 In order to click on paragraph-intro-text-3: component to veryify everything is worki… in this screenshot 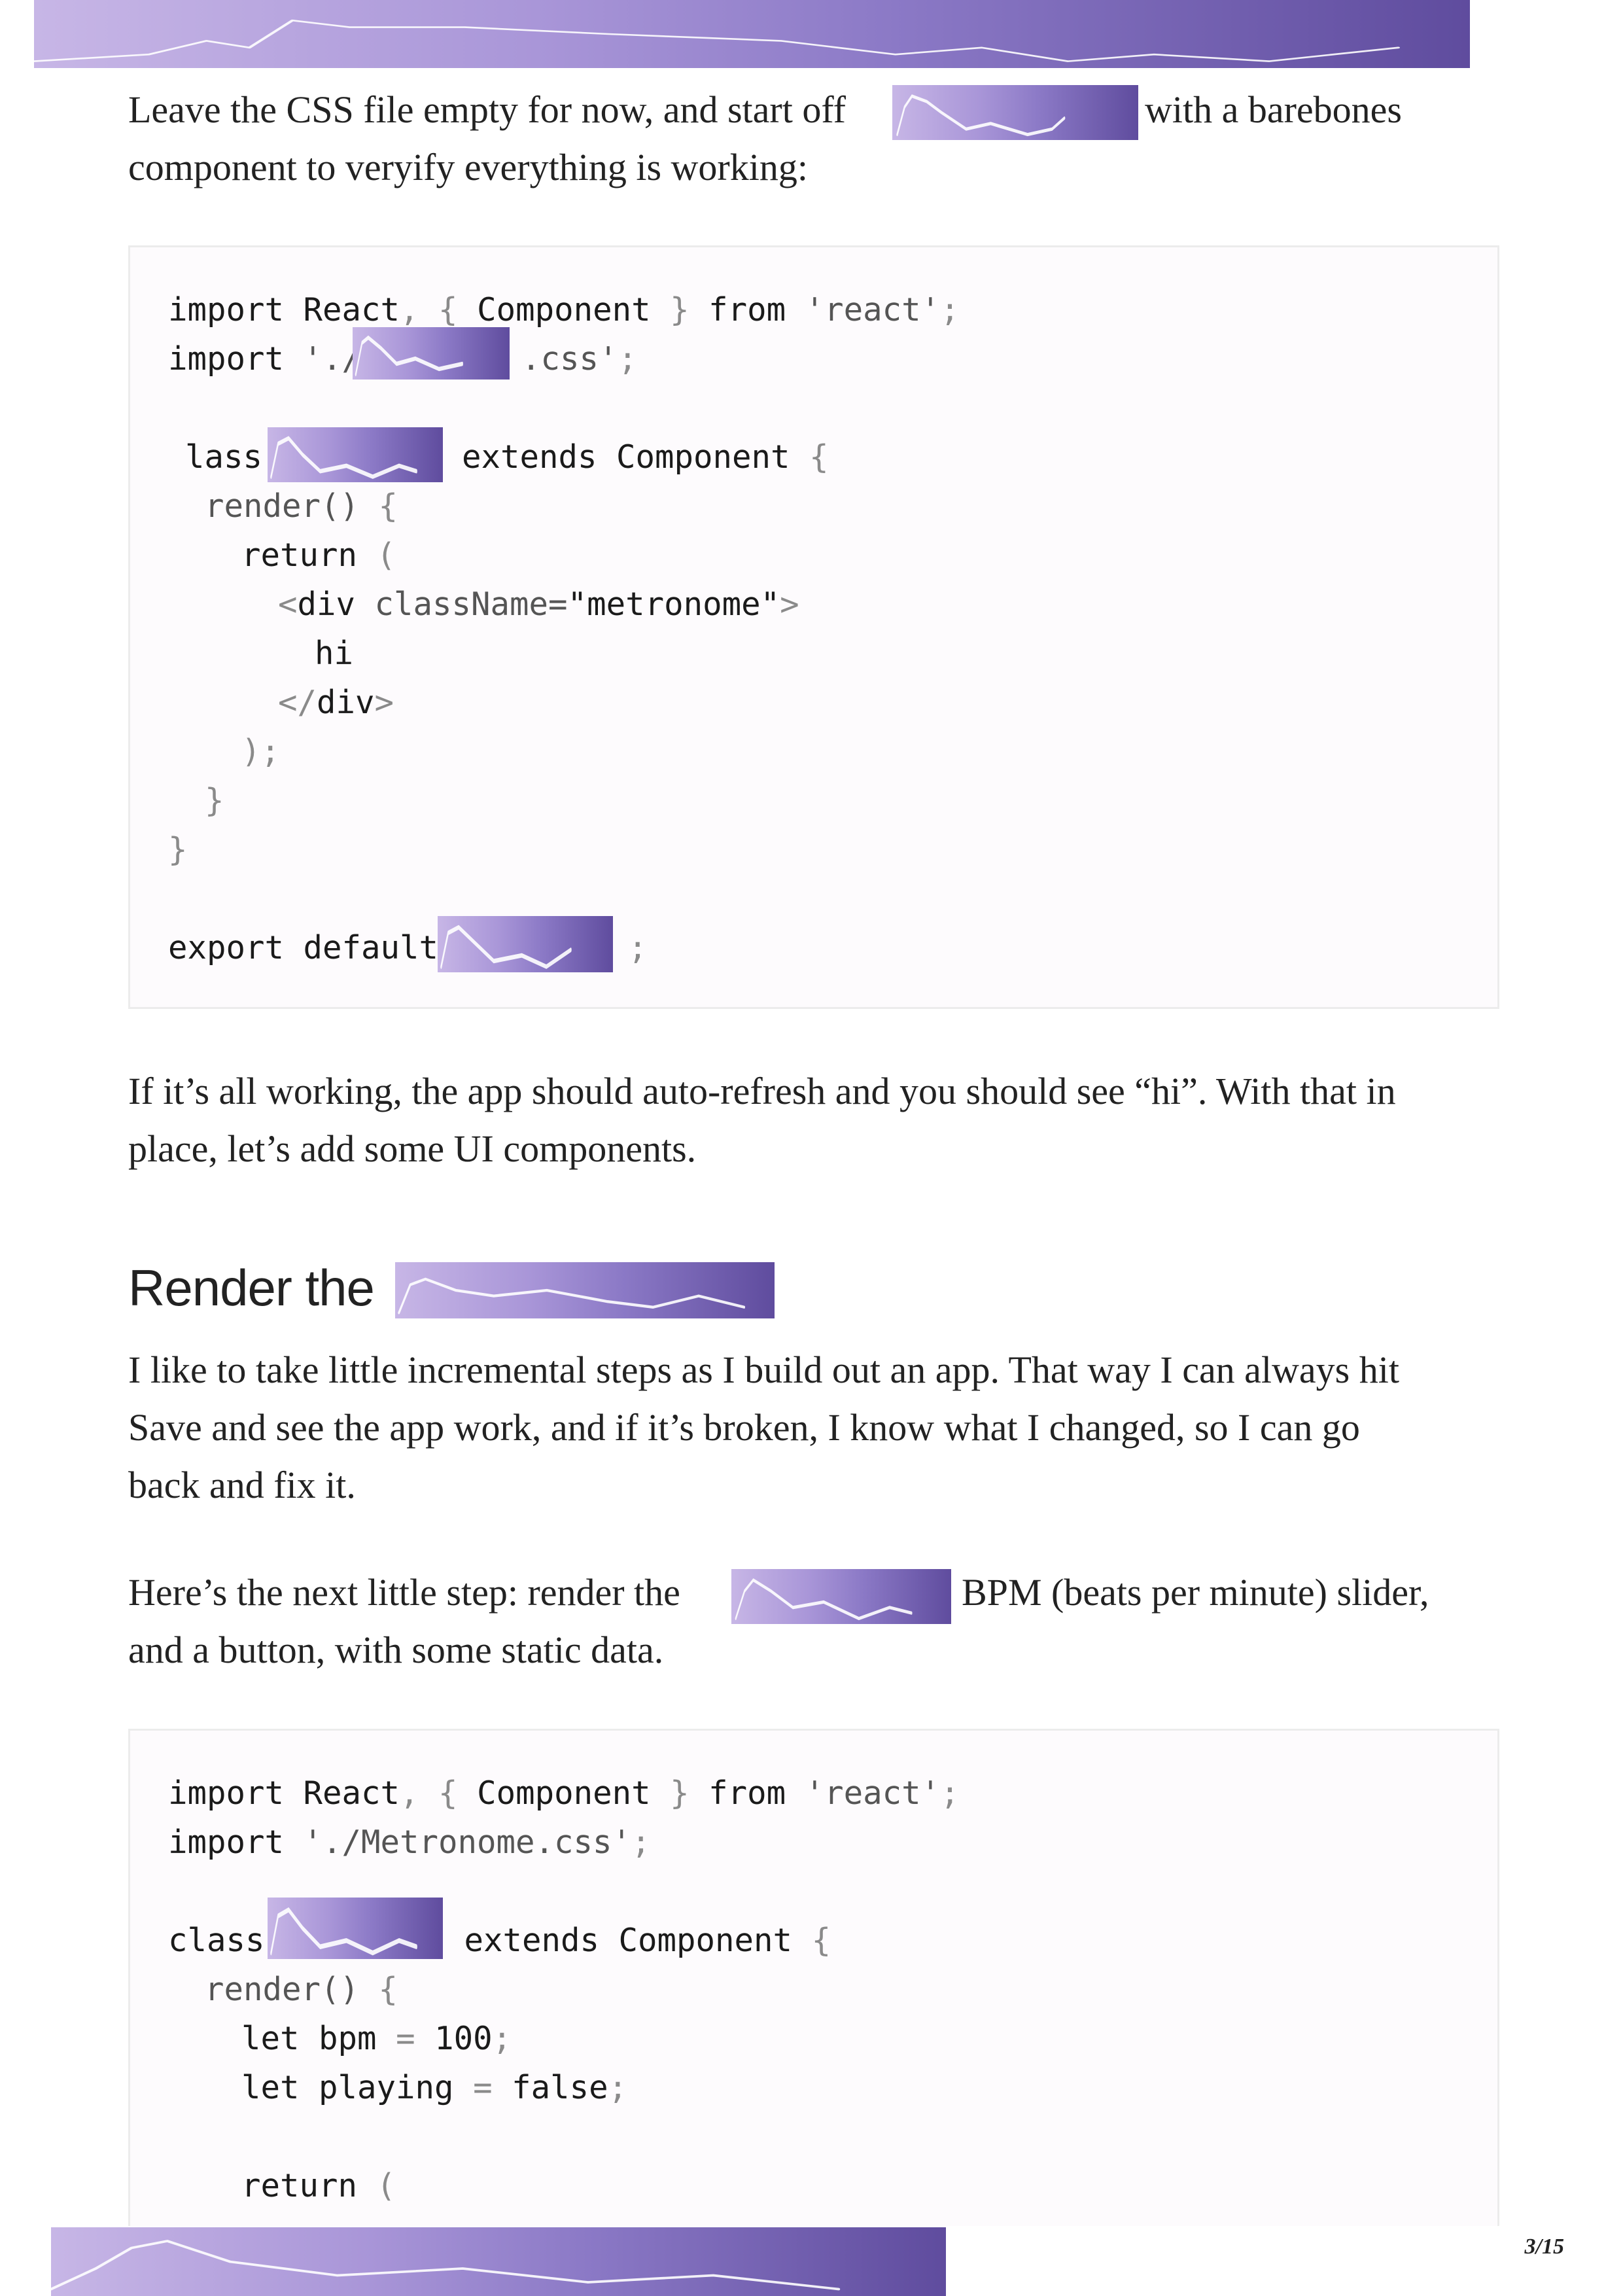, I will do `click(468, 167)`.